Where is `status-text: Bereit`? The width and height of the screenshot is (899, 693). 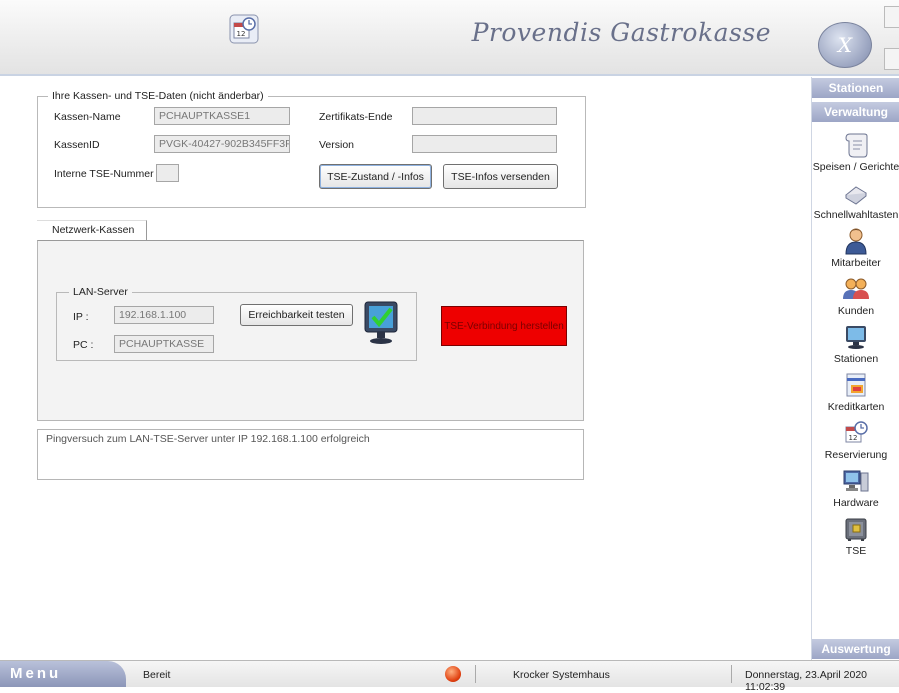
status-text: Bereit is located at coordinates (157, 675).